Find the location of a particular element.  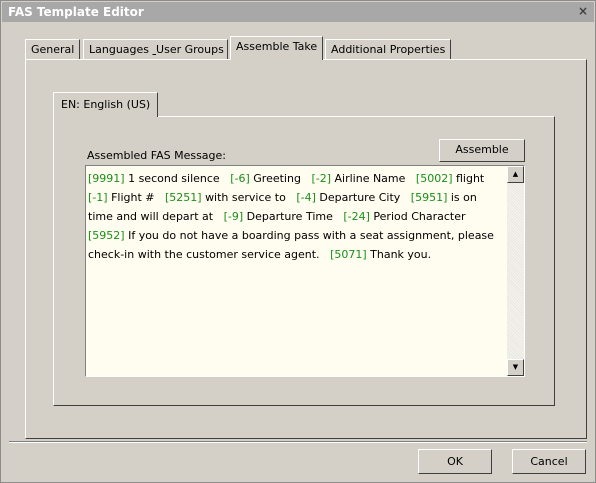

message-segment-text: Departure City is located at coordinates (360, 197).